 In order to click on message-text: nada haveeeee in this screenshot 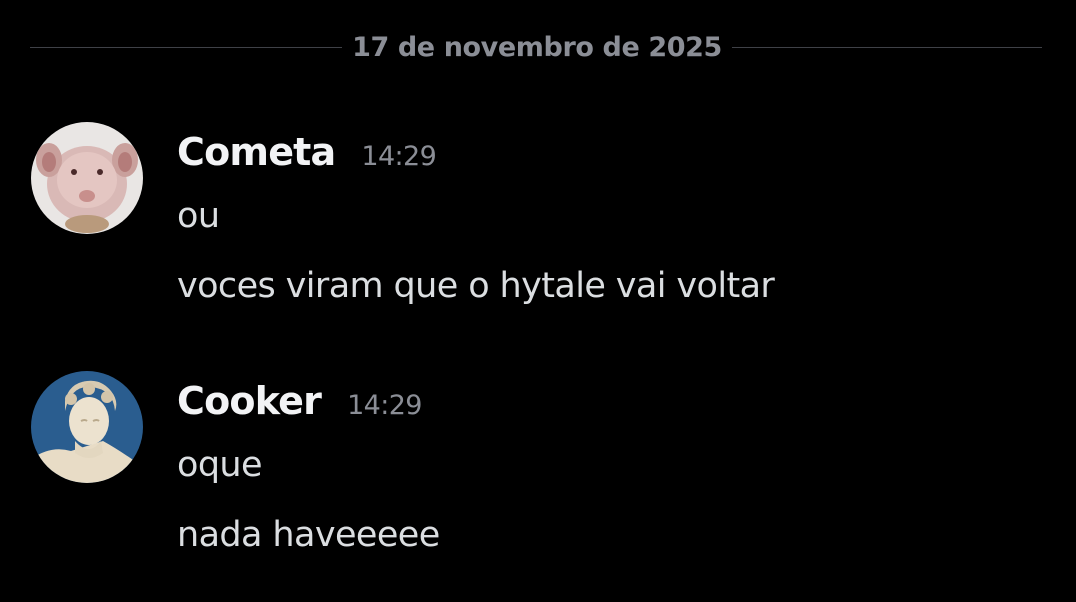, I will do `click(308, 535)`.